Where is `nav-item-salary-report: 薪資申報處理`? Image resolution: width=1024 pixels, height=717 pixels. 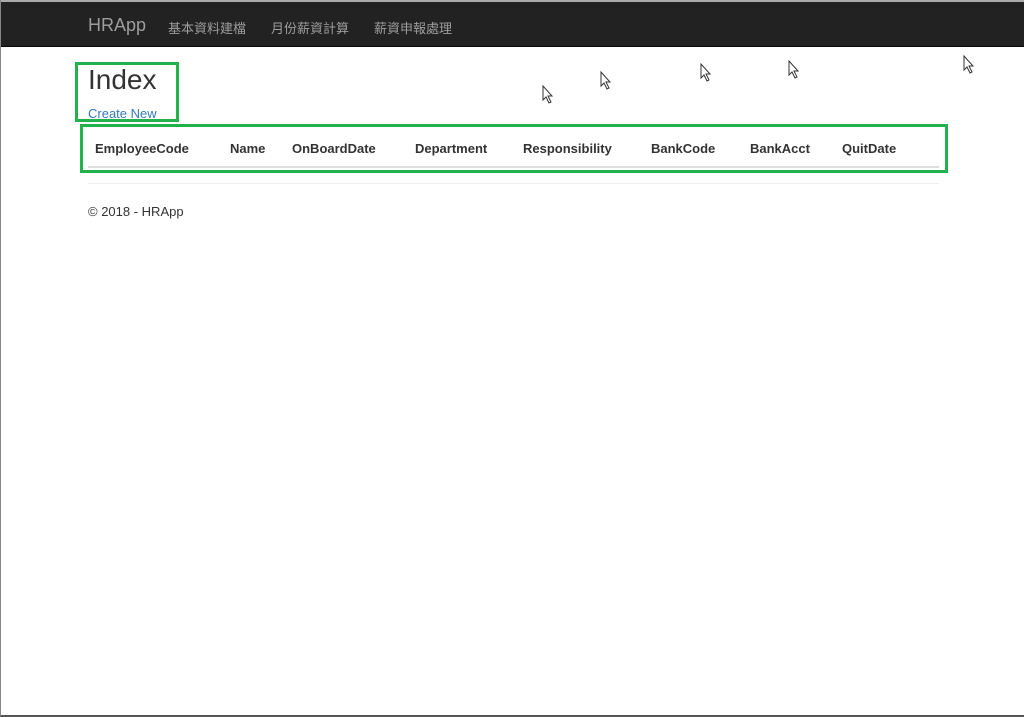 nav-item-salary-report: 薪資申報處理 is located at coordinates (413, 27).